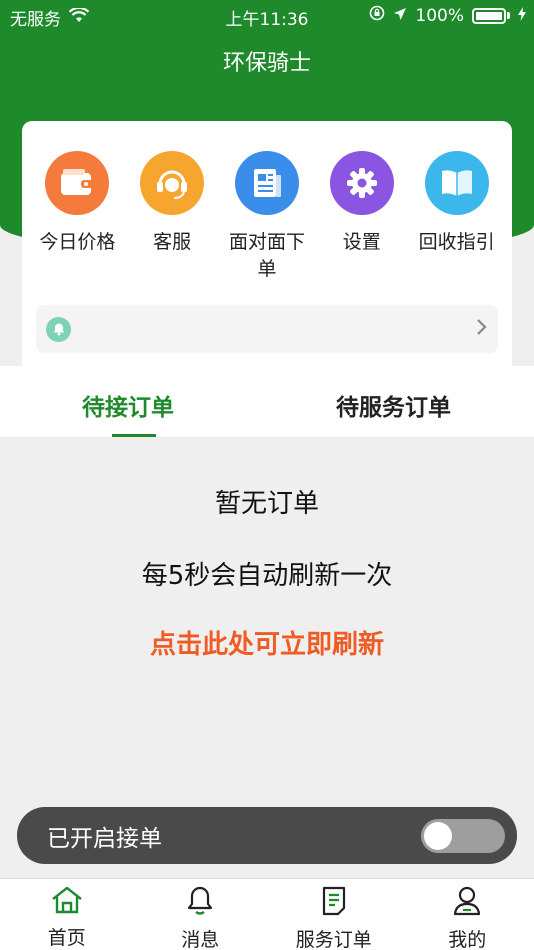  What do you see at coordinates (134, 435) in the screenshot?
I see `tab-active-indicator` at bounding box center [134, 435].